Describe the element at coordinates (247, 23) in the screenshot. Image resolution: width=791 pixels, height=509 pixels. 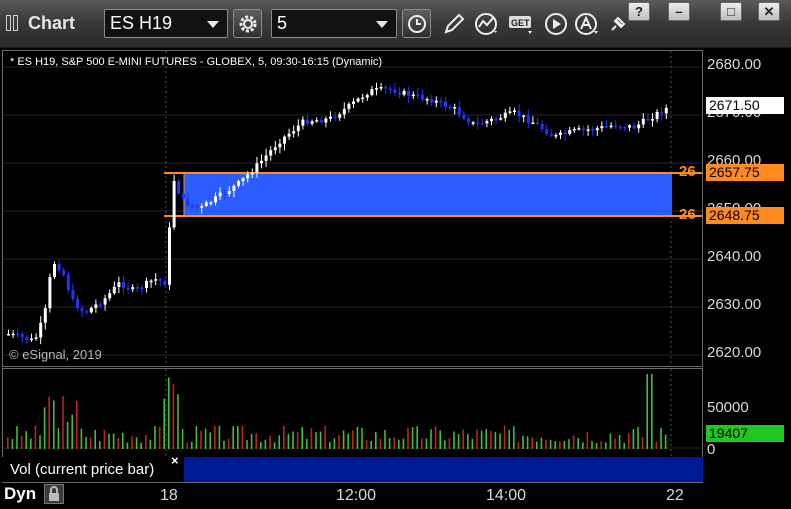
I see `settings-gear-icon` at that location.